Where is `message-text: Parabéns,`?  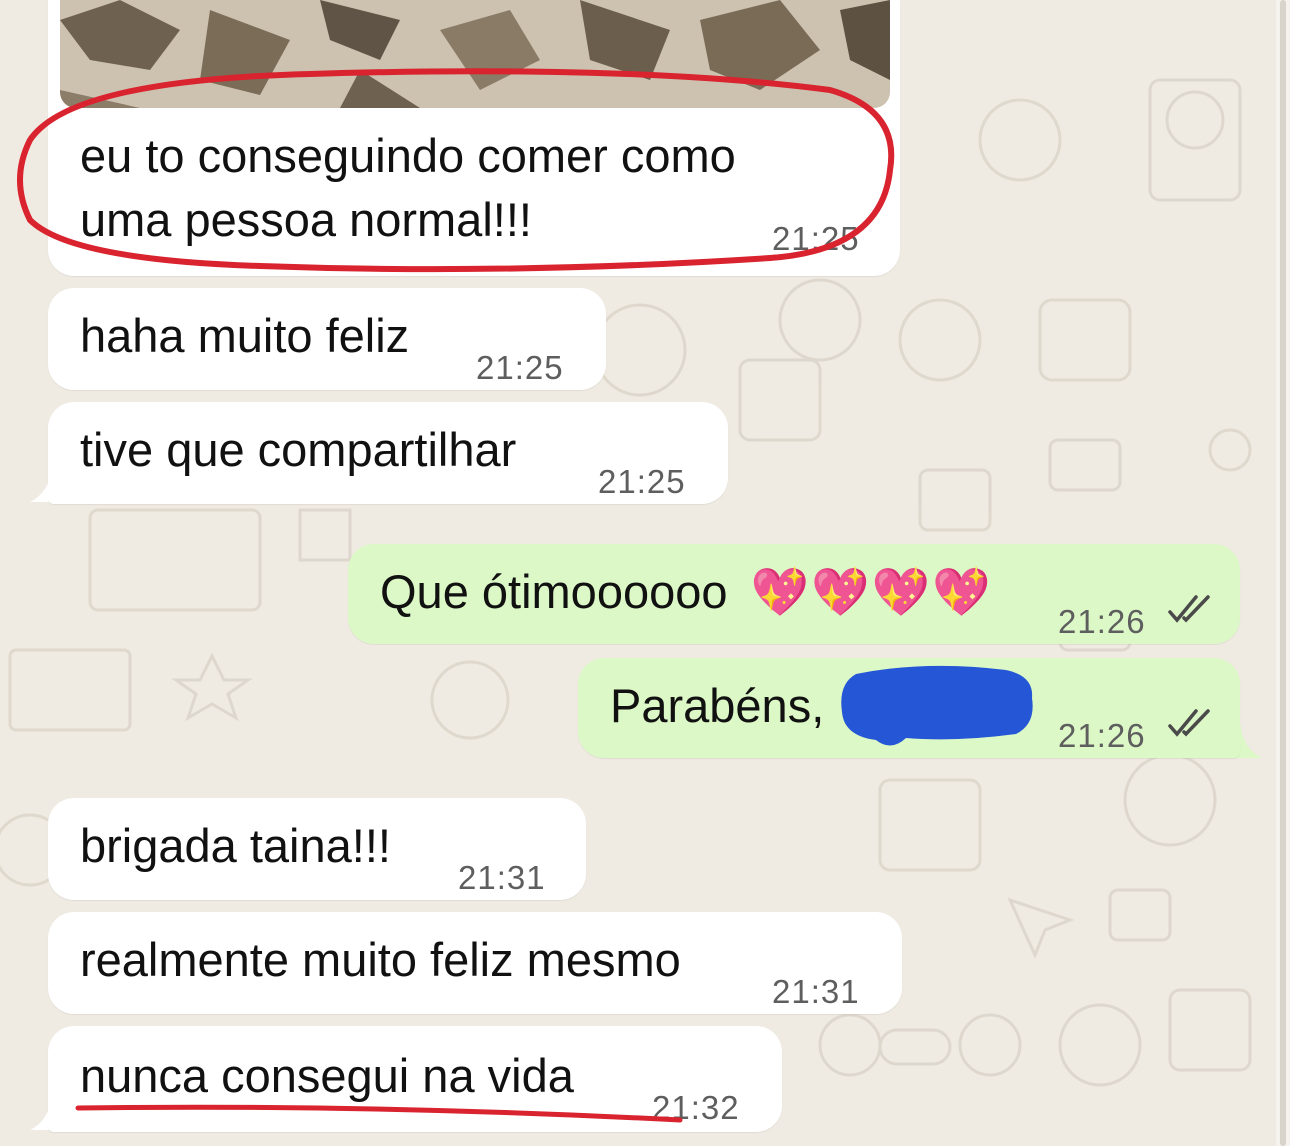
message-text: Parabéns, is located at coordinates (717, 705).